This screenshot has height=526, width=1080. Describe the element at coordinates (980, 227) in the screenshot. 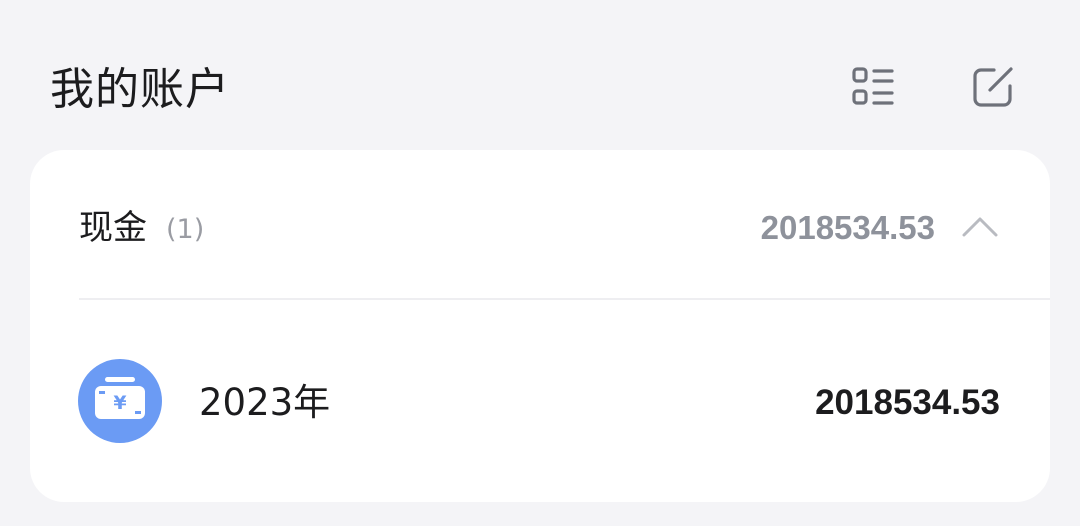

I see `chevron-up-icon` at that location.